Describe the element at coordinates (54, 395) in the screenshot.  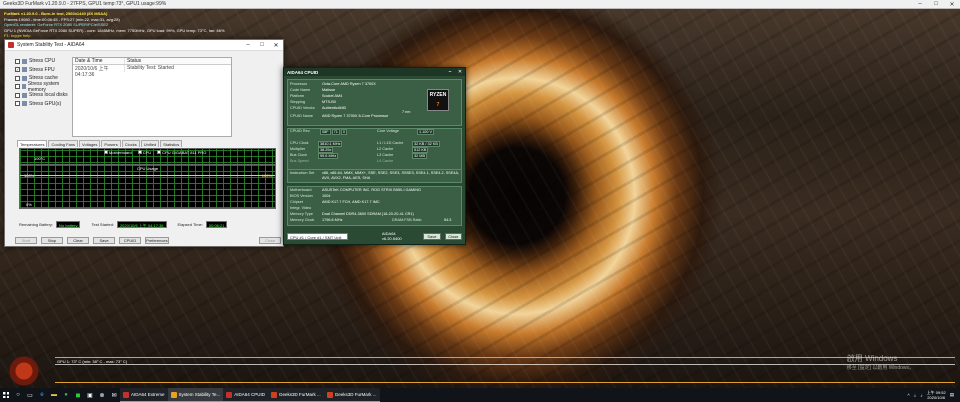
I see `explorer-icon: ▬` at that location.